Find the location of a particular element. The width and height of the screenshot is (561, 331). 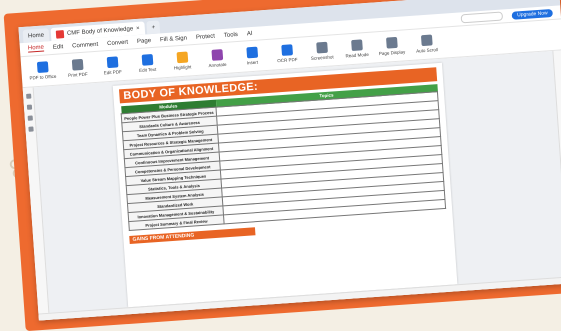

thumbnail-icon is located at coordinates (28, 96).